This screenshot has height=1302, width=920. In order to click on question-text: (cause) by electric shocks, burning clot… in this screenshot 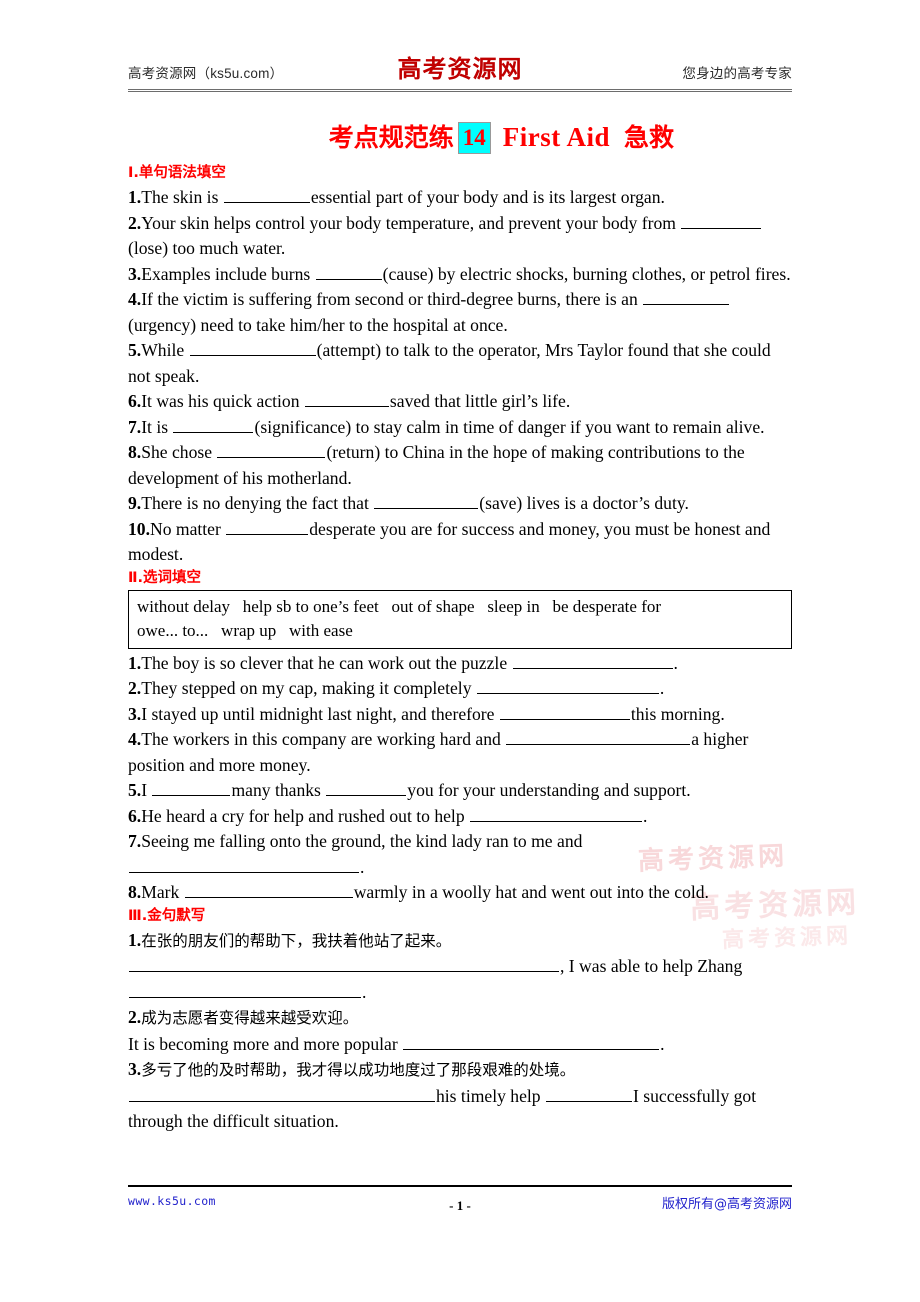, I will do `click(586, 273)`.